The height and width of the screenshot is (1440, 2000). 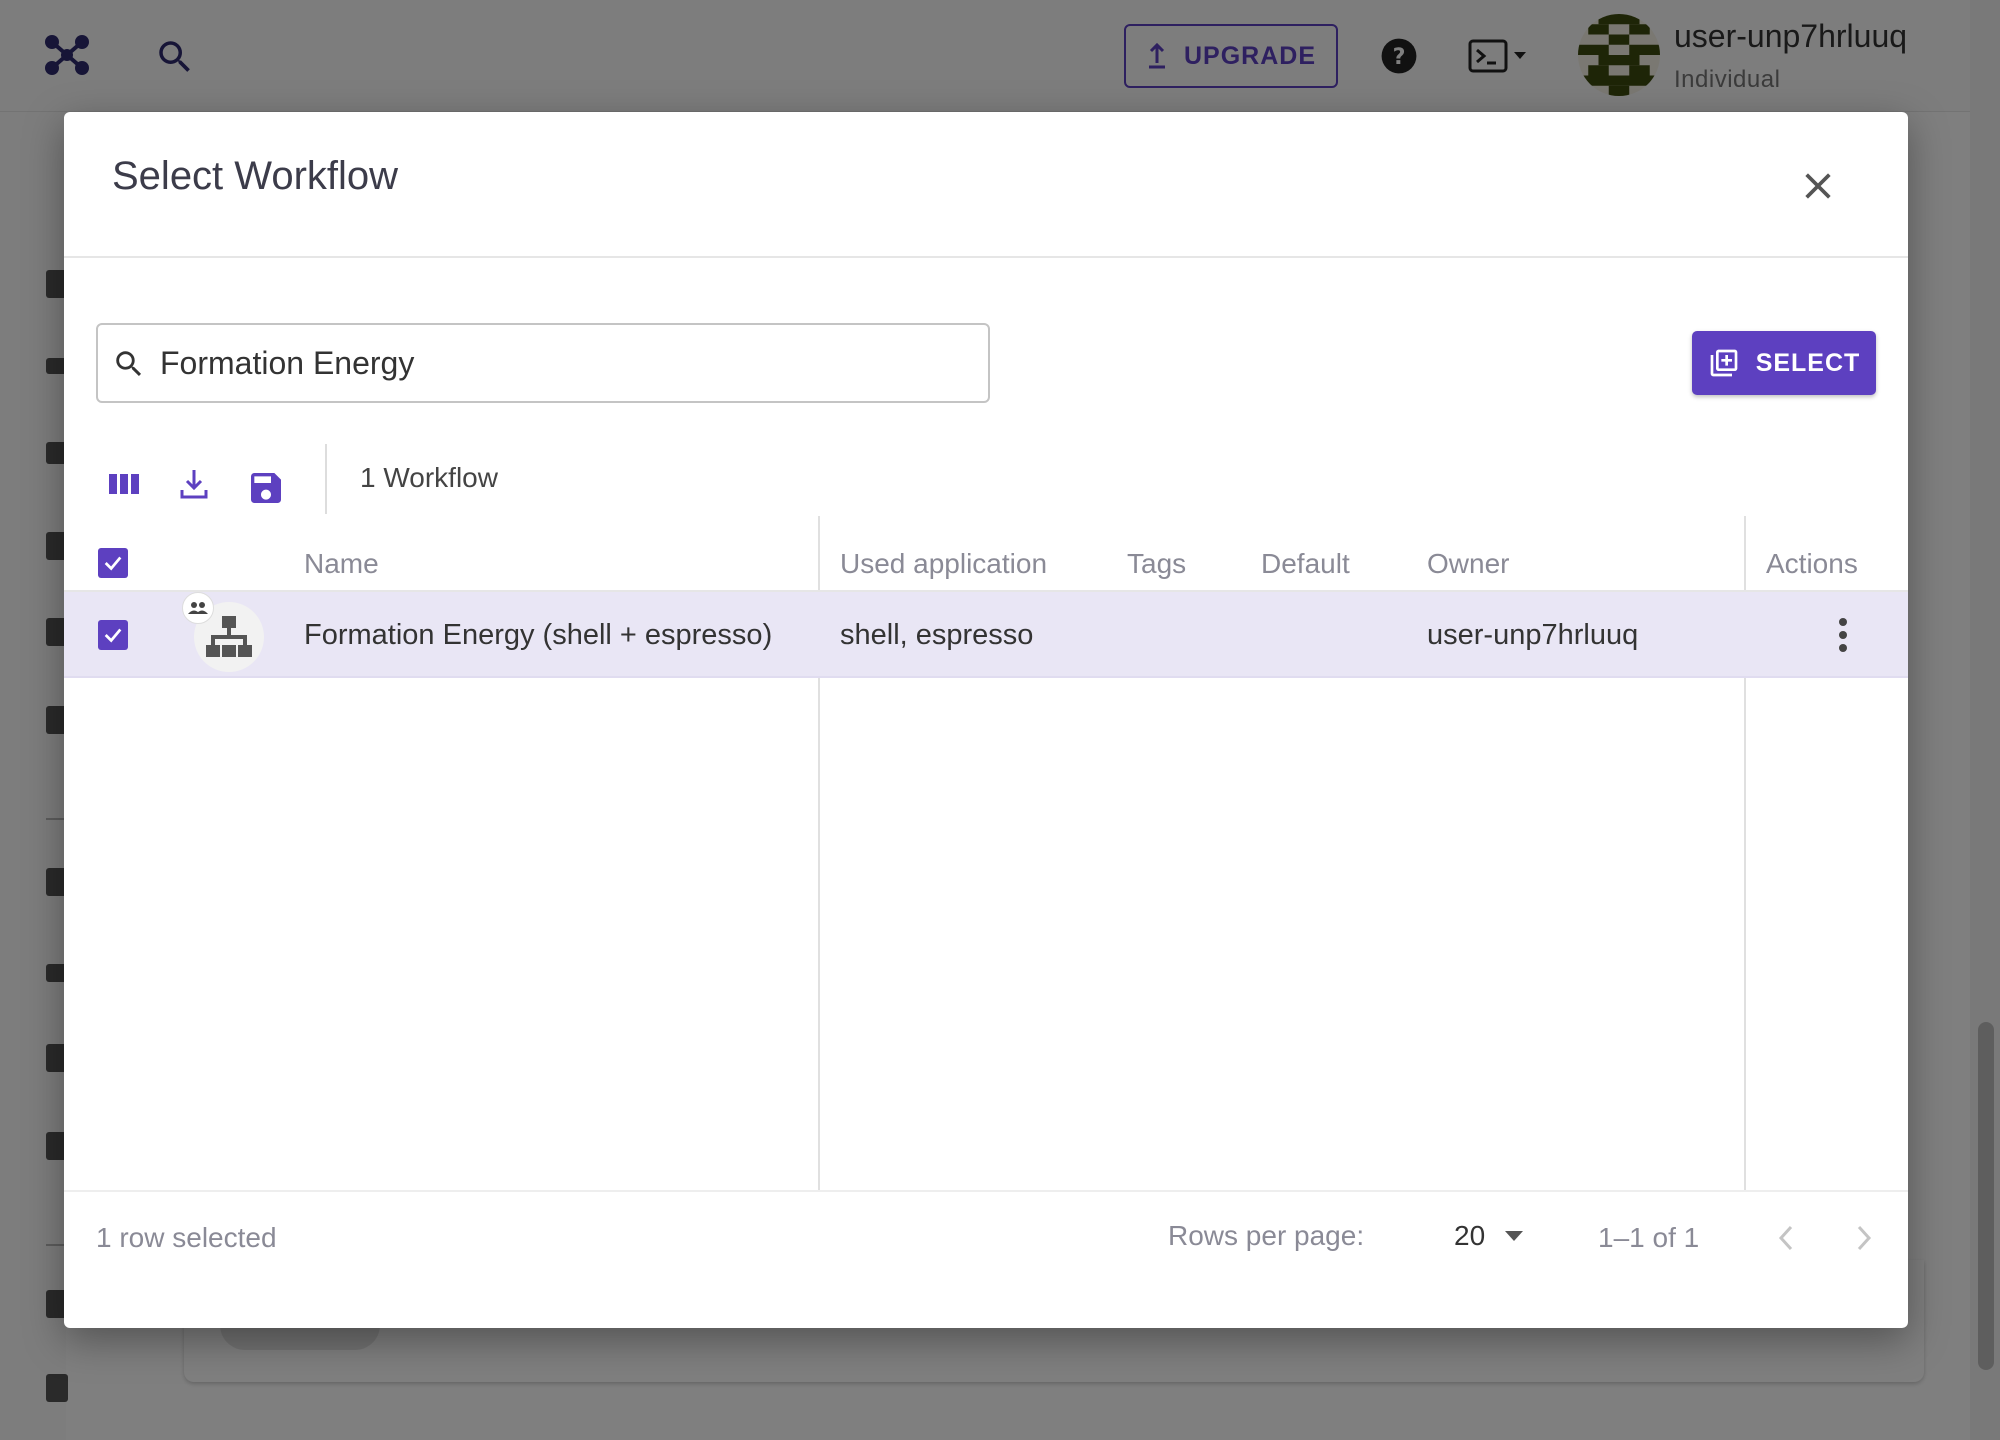 I want to click on more-vertical-icon, so click(x=1843, y=635).